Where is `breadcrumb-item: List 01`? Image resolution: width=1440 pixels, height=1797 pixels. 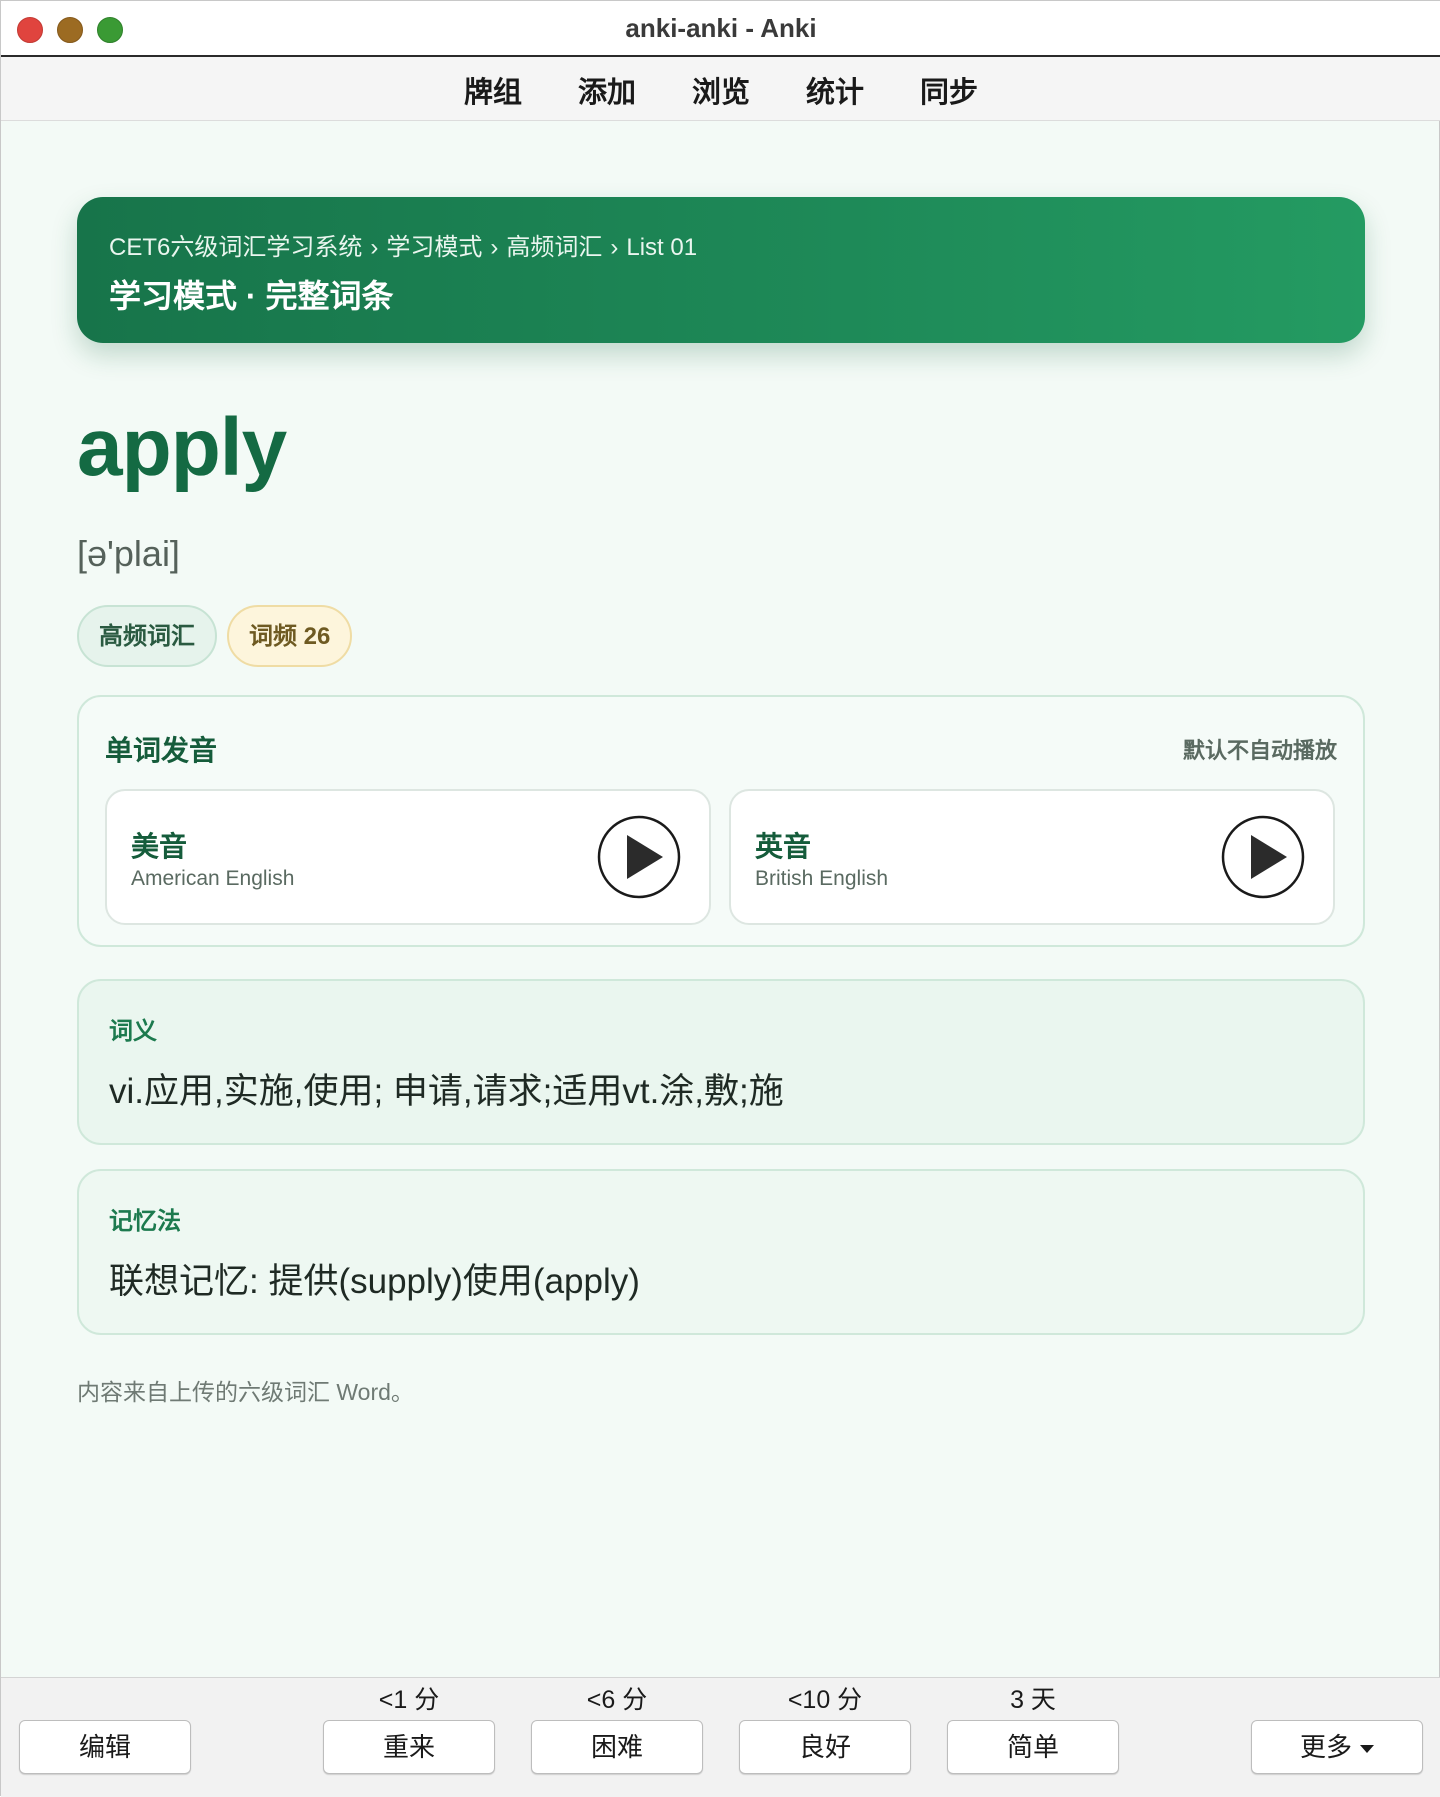
breadcrumb-item: List 01 is located at coordinates (662, 247).